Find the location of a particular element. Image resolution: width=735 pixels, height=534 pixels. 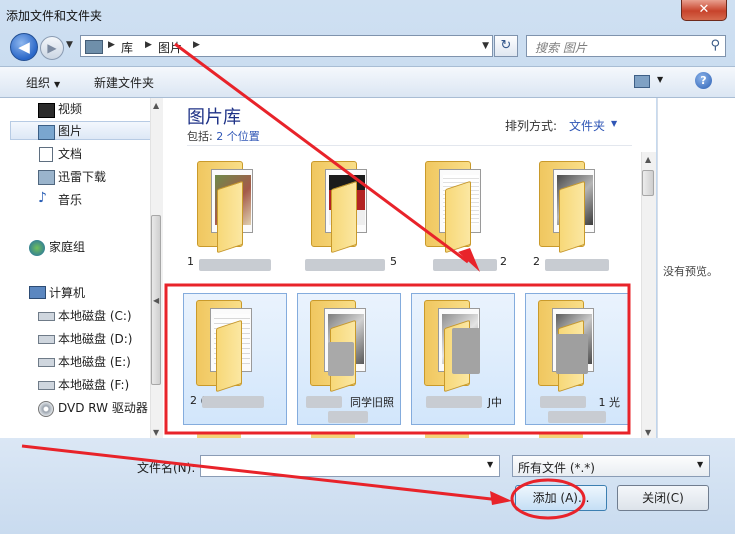

filename-label: 文件名(N): is located at coordinates (166, 468).